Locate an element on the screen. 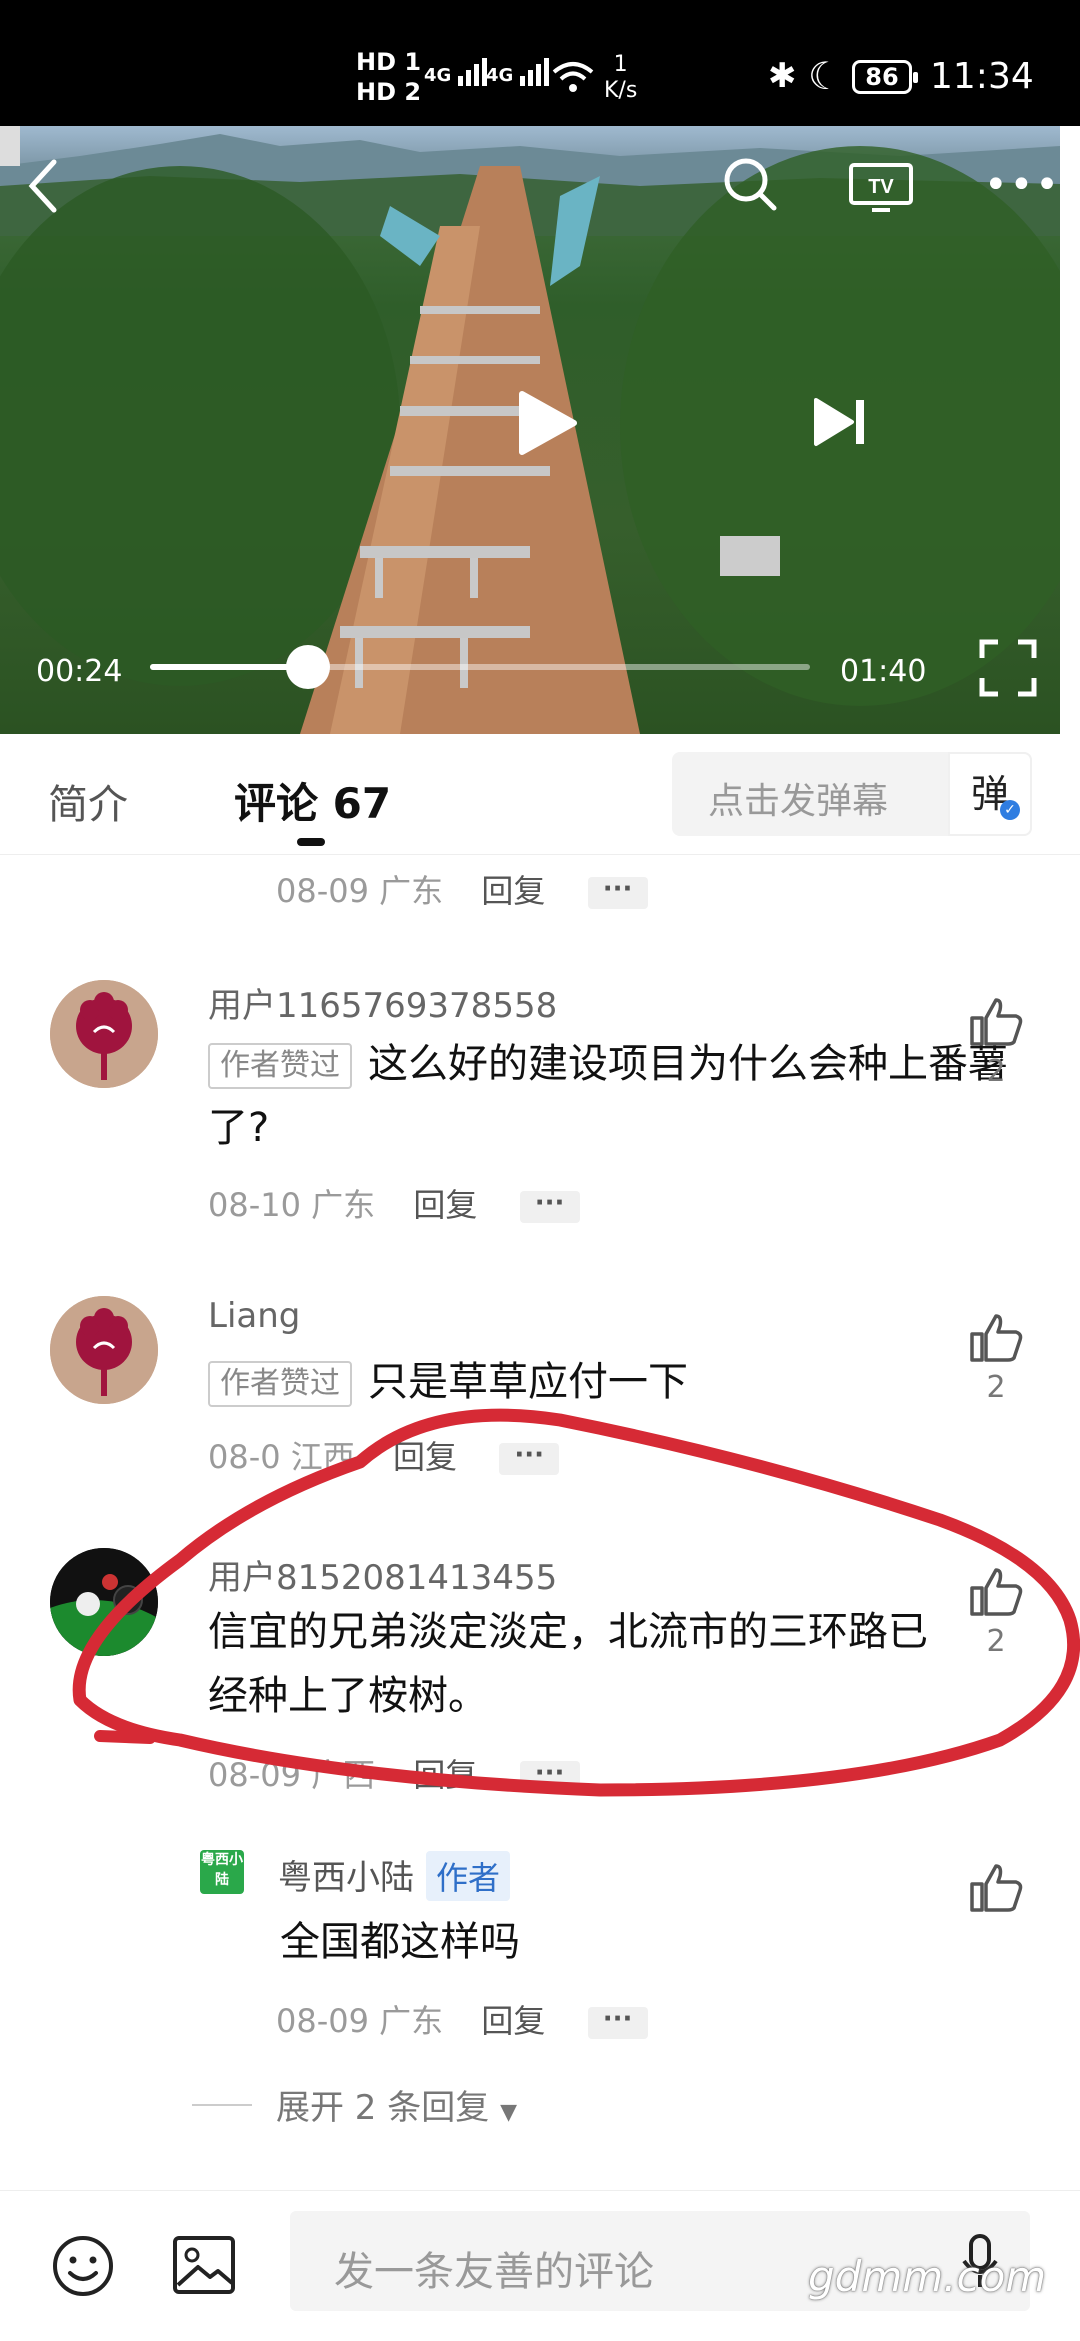 The height and width of the screenshot is (2341, 1080). reply-username: 粤西小陆 作者 is located at coordinates (394, 1875).